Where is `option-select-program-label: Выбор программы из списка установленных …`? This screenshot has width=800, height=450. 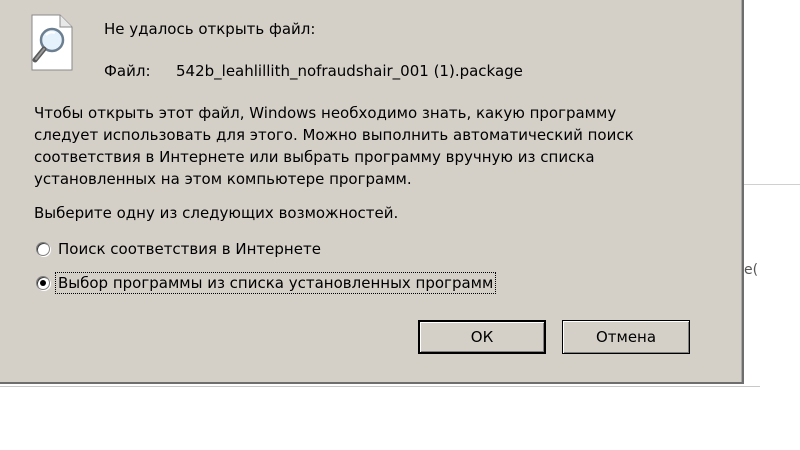 option-select-program-label: Выбор программы из списка установленных … is located at coordinates (275, 283).